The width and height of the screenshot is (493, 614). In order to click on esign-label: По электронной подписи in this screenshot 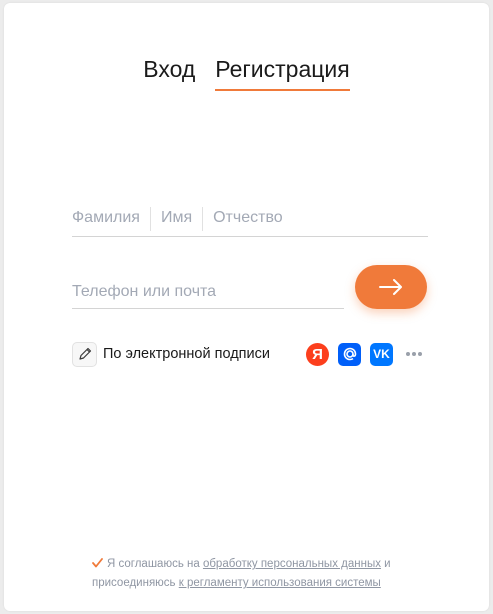, I will do `click(186, 354)`.